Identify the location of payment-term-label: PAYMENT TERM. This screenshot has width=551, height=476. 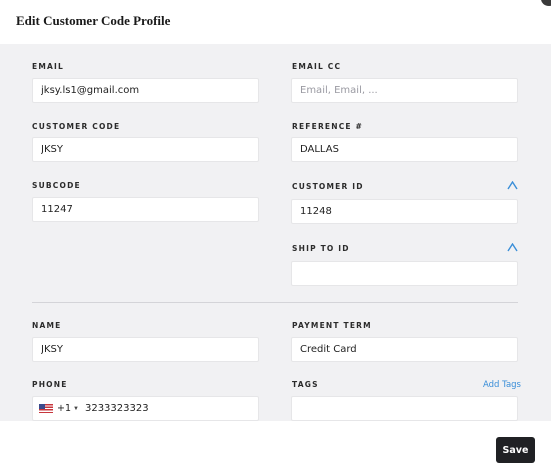
(332, 325).